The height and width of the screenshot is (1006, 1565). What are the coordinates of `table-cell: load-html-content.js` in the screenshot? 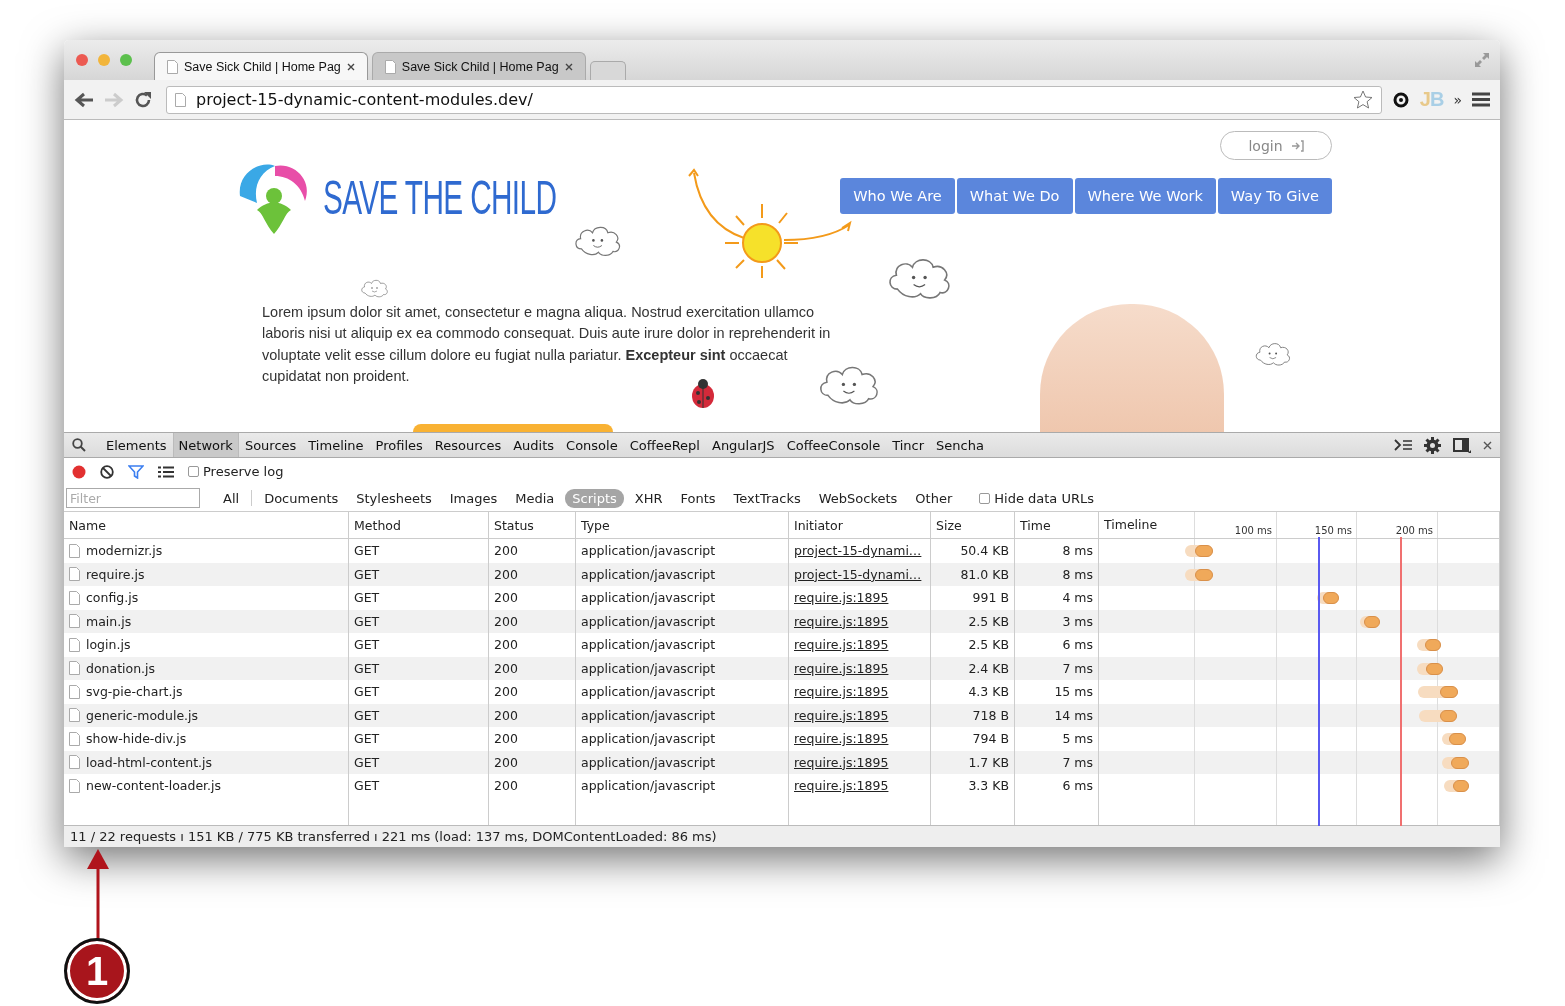 It's located at (149, 762).